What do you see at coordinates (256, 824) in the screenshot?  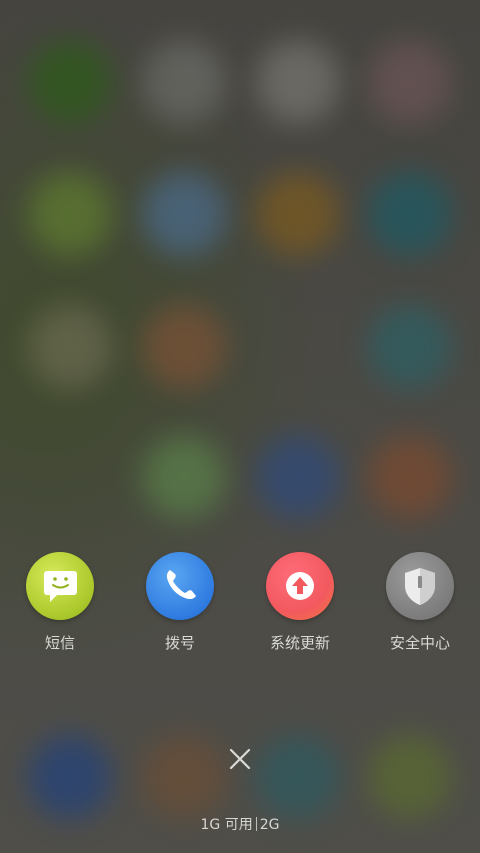 I see `memory-divider` at bounding box center [256, 824].